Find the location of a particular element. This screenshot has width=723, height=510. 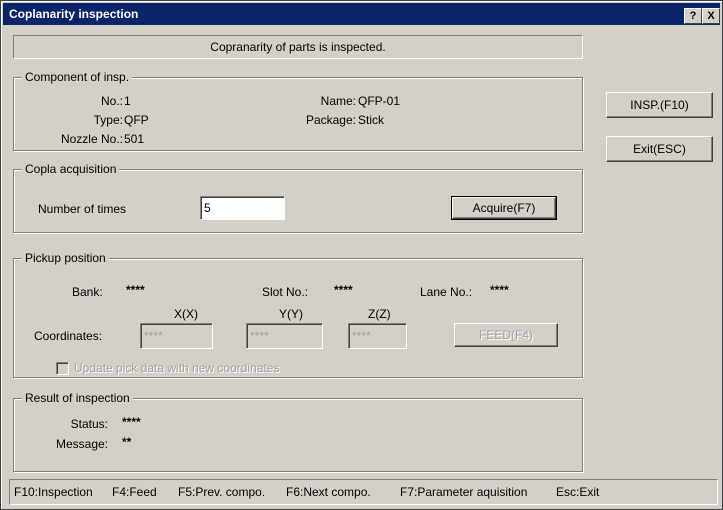

lane-no-value: **** is located at coordinates (499, 290).